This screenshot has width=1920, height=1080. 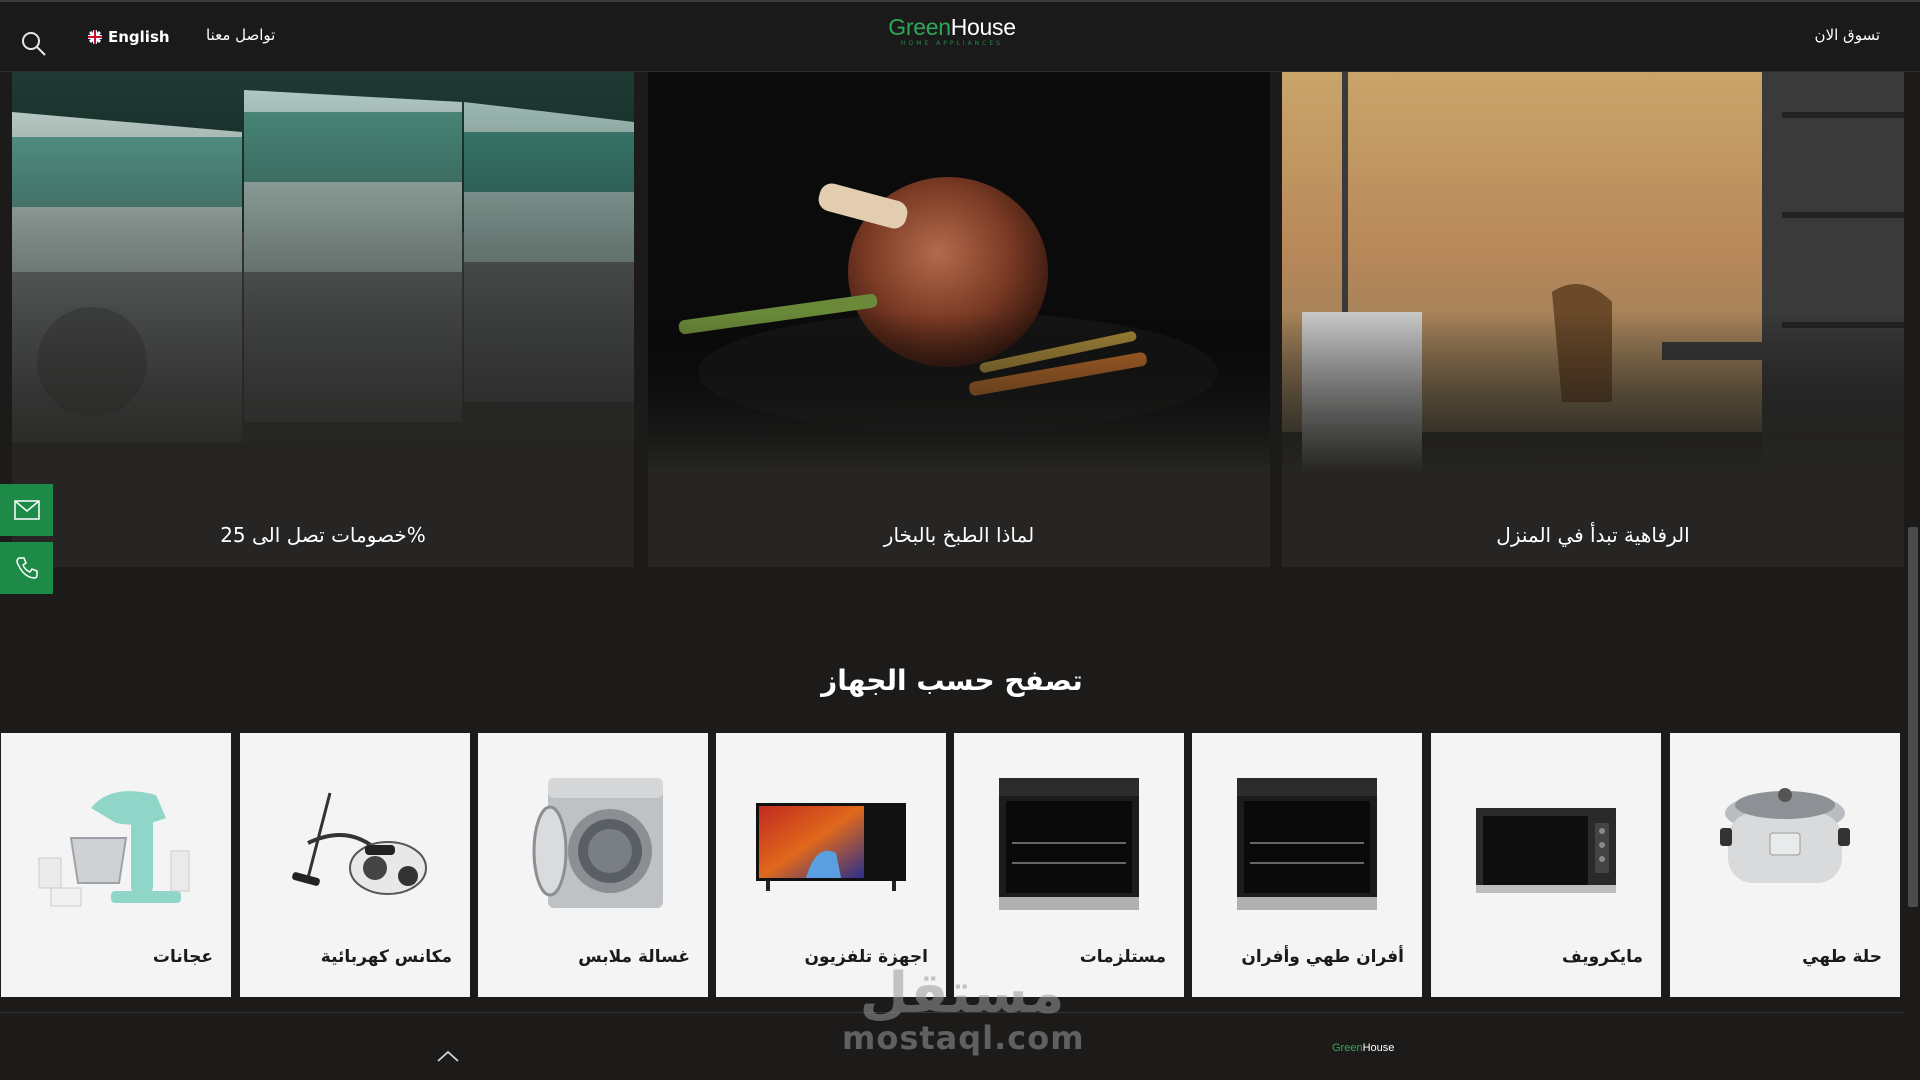 What do you see at coordinates (597, 843) in the screenshot?
I see `washing-machine-icon` at bounding box center [597, 843].